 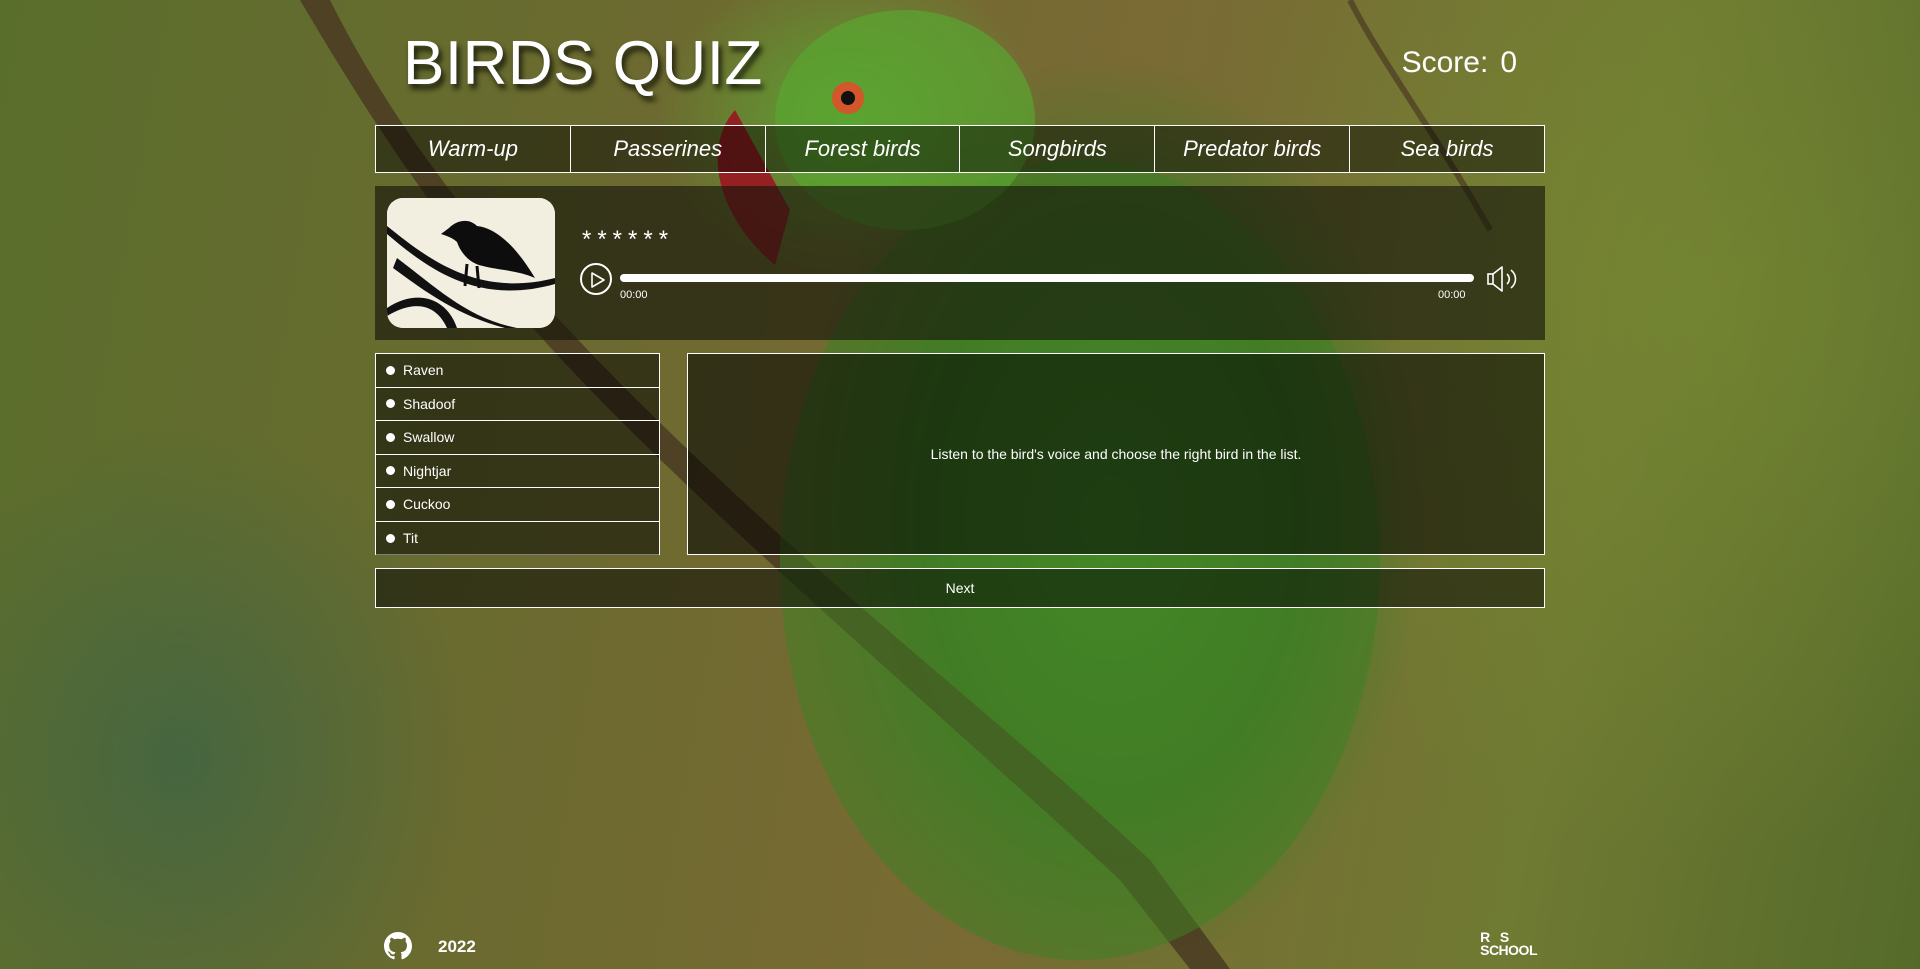 I want to click on app-title: BIRDS QUIZ, so click(x=583, y=63).